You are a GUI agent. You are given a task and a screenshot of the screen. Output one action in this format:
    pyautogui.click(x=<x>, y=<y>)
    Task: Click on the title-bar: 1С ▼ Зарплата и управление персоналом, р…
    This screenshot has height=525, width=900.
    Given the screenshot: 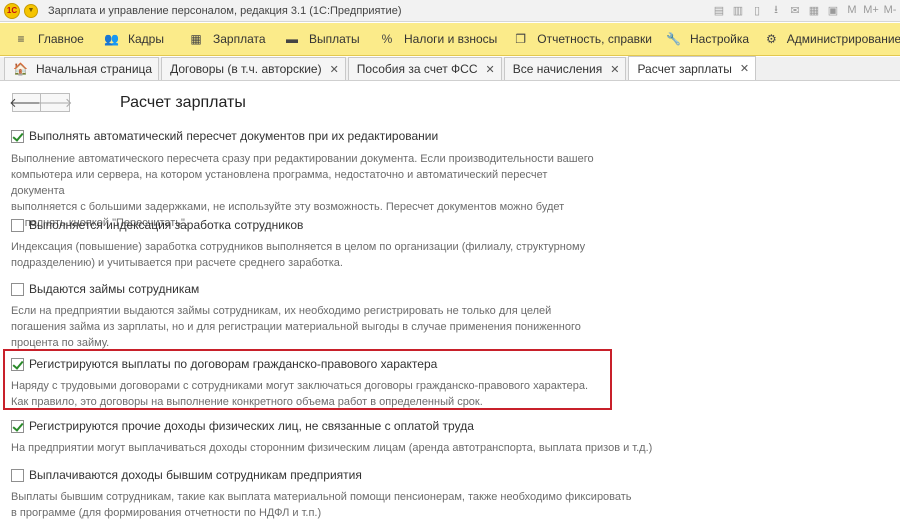 What is the action you would take?
    pyautogui.click(x=450, y=11)
    